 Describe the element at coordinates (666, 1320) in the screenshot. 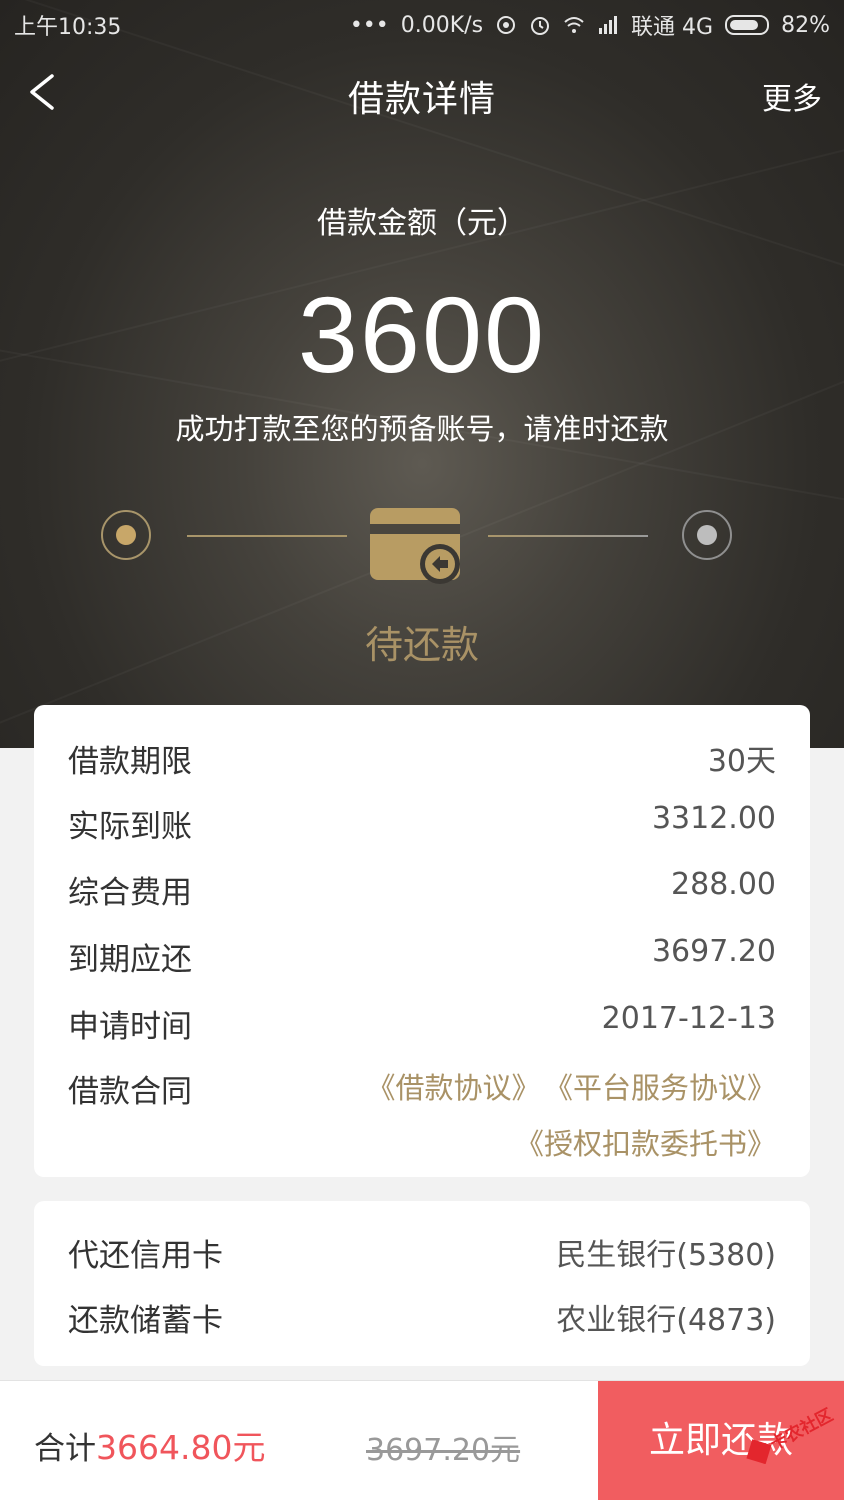

I see `card-value: 农业银行(4873)` at that location.